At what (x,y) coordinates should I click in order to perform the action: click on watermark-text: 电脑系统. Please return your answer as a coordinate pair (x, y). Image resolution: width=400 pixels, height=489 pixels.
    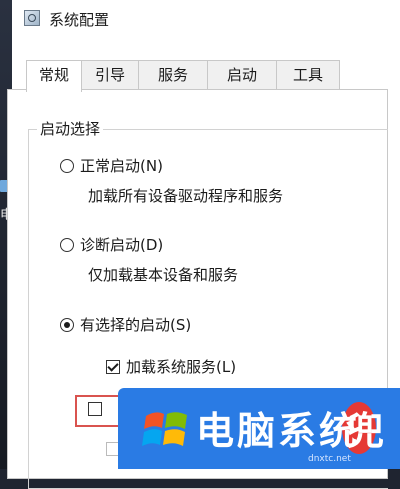
    Looking at the image, I should click on (278, 430).